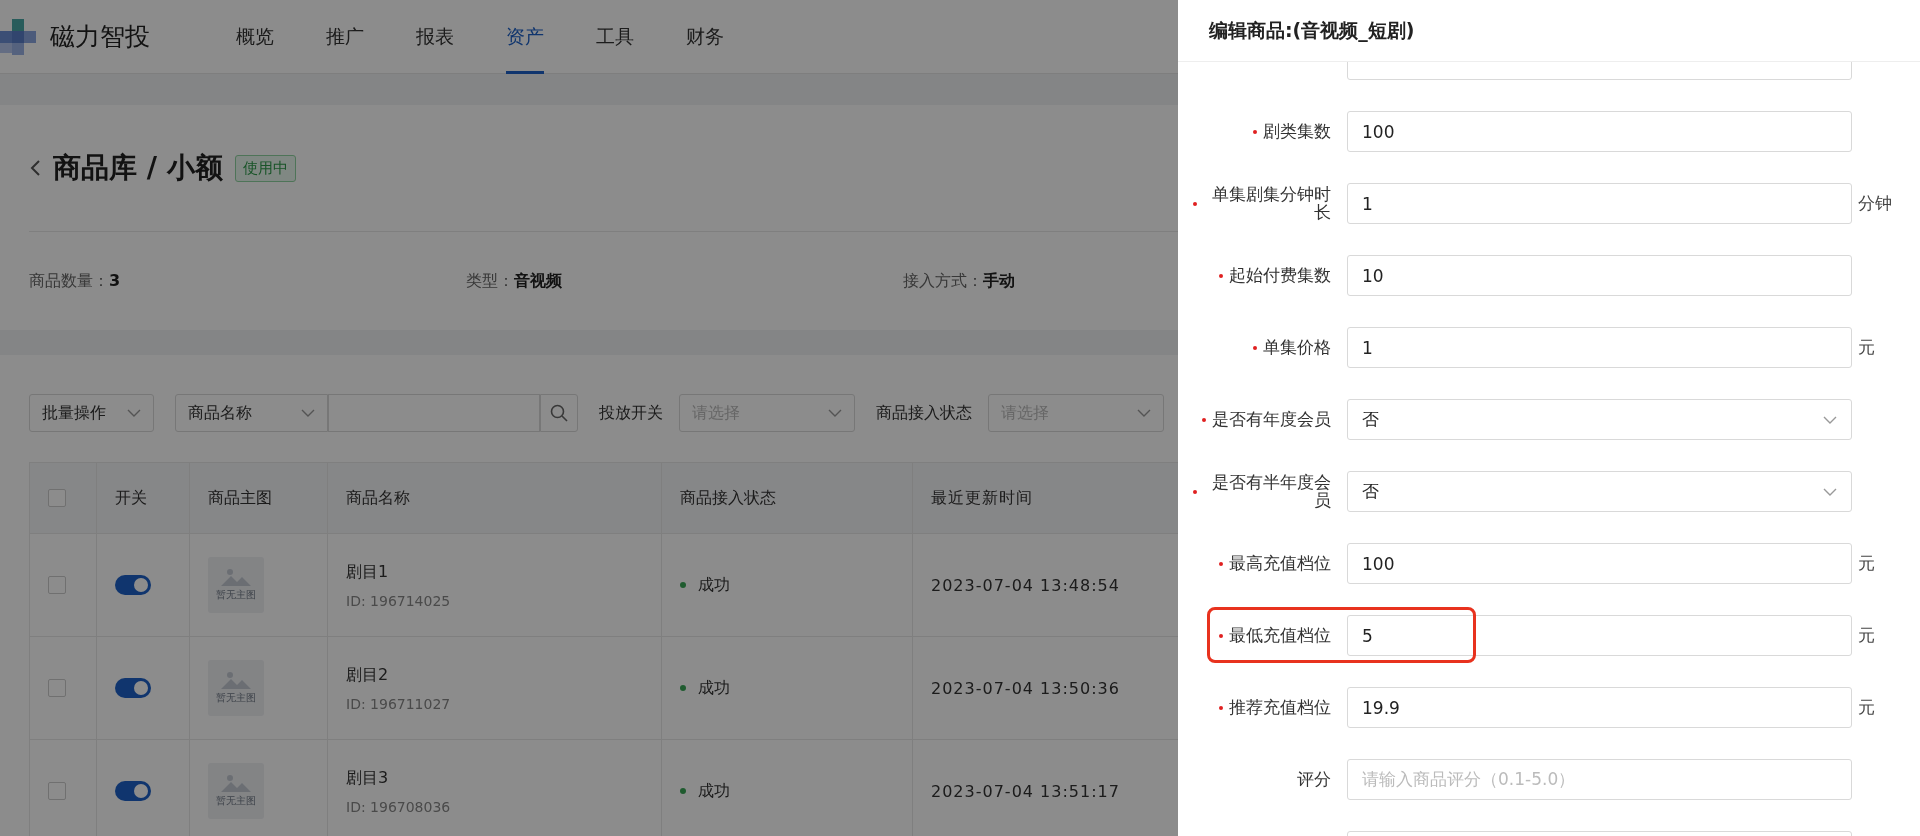 The width and height of the screenshot is (1920, 836). I want to click on field-label: 最低充值档位, so click(1280, 635).